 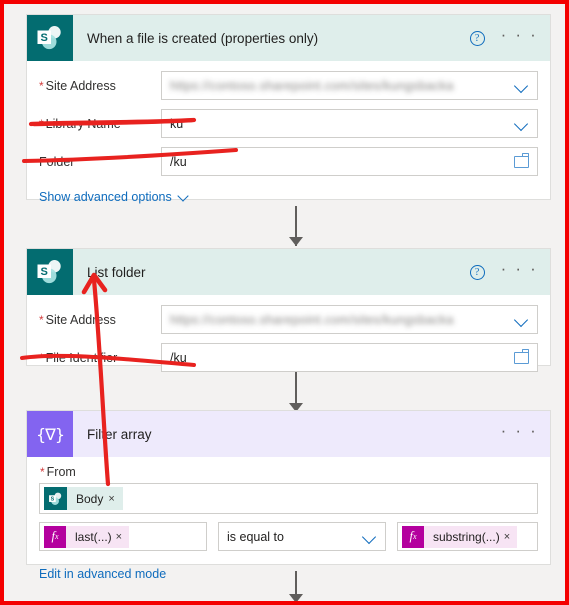 I want to click on library-name-dropdown: ku, so click(x=349, y=123).